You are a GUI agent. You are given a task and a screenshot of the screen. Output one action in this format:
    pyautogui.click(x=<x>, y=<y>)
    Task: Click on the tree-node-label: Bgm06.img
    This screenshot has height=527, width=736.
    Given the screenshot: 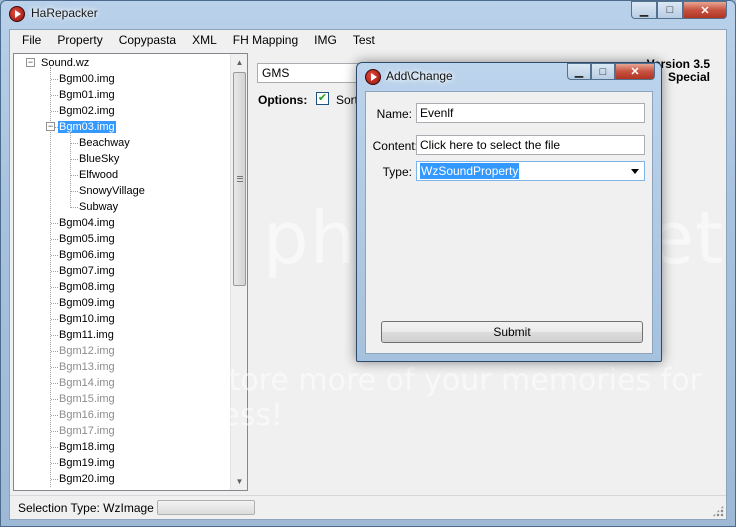 What is the action you would take?
    pyautogui.click(x=87, y=255)
    